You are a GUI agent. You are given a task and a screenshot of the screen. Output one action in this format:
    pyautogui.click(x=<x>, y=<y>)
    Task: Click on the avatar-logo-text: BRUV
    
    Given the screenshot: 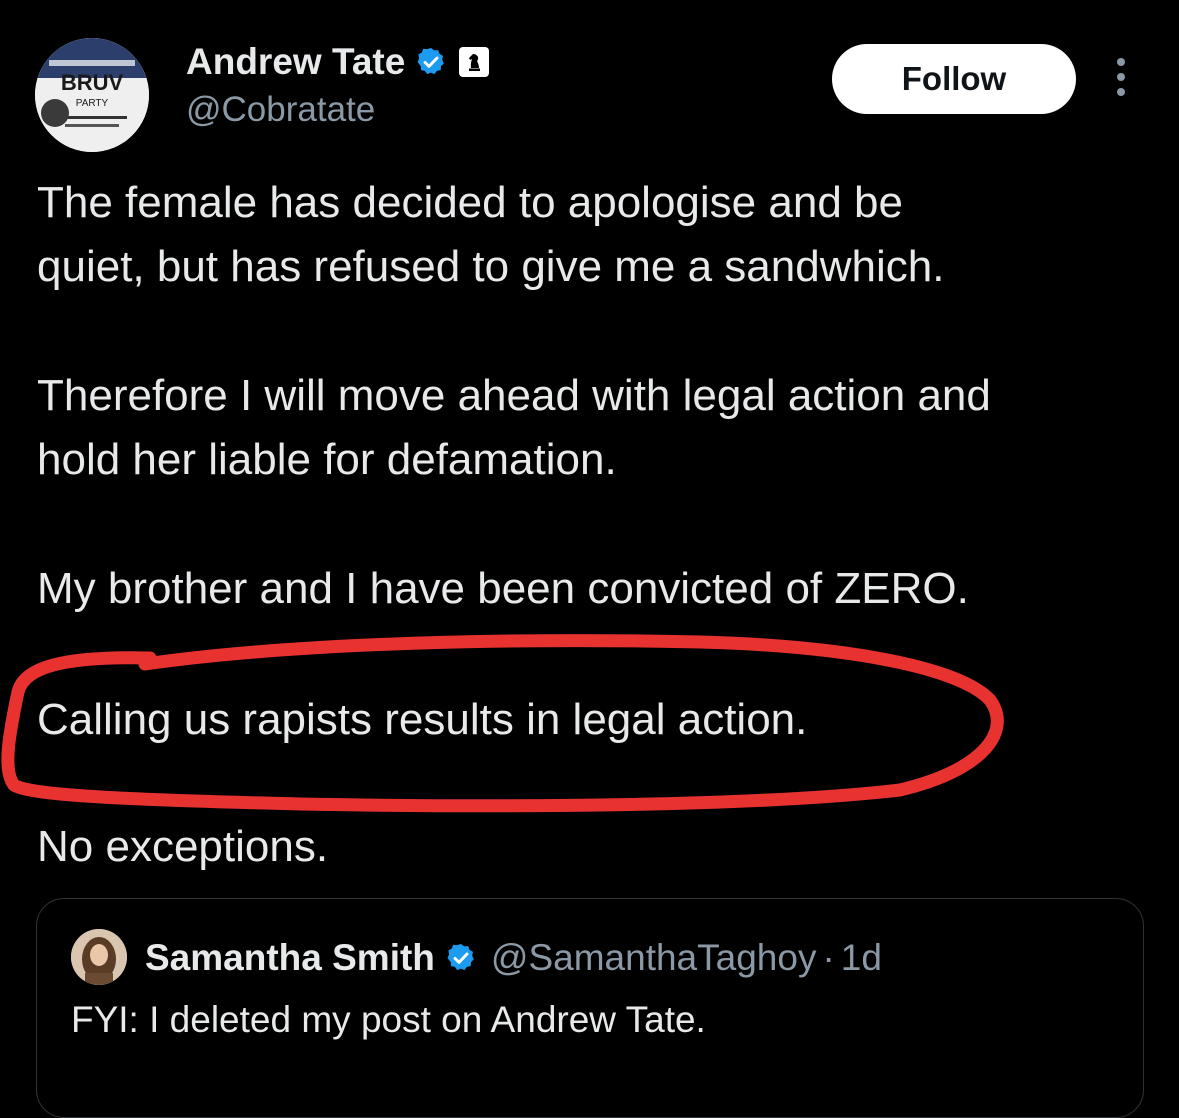 What is the action you would take?
    pyautogui.click(x=92, y=82)
    